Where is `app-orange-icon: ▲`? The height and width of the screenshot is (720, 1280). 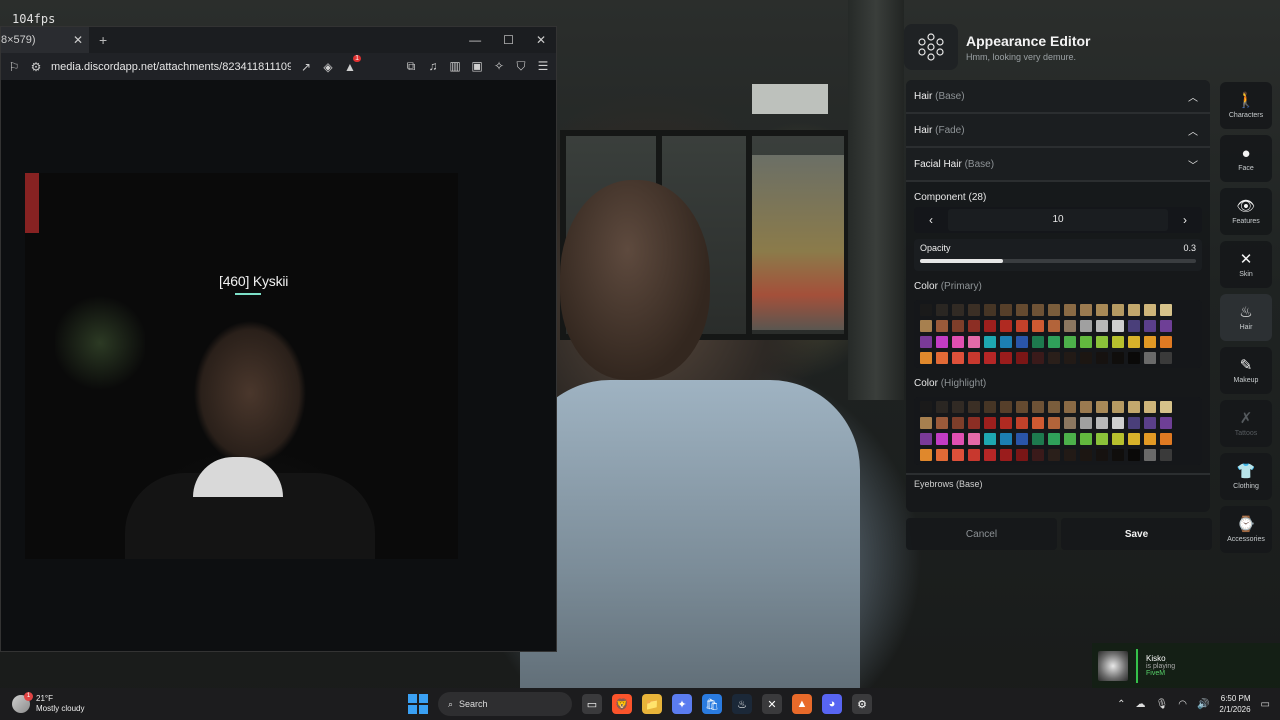
app-orange-icon: ▲ is located at coordinates (802, 704).